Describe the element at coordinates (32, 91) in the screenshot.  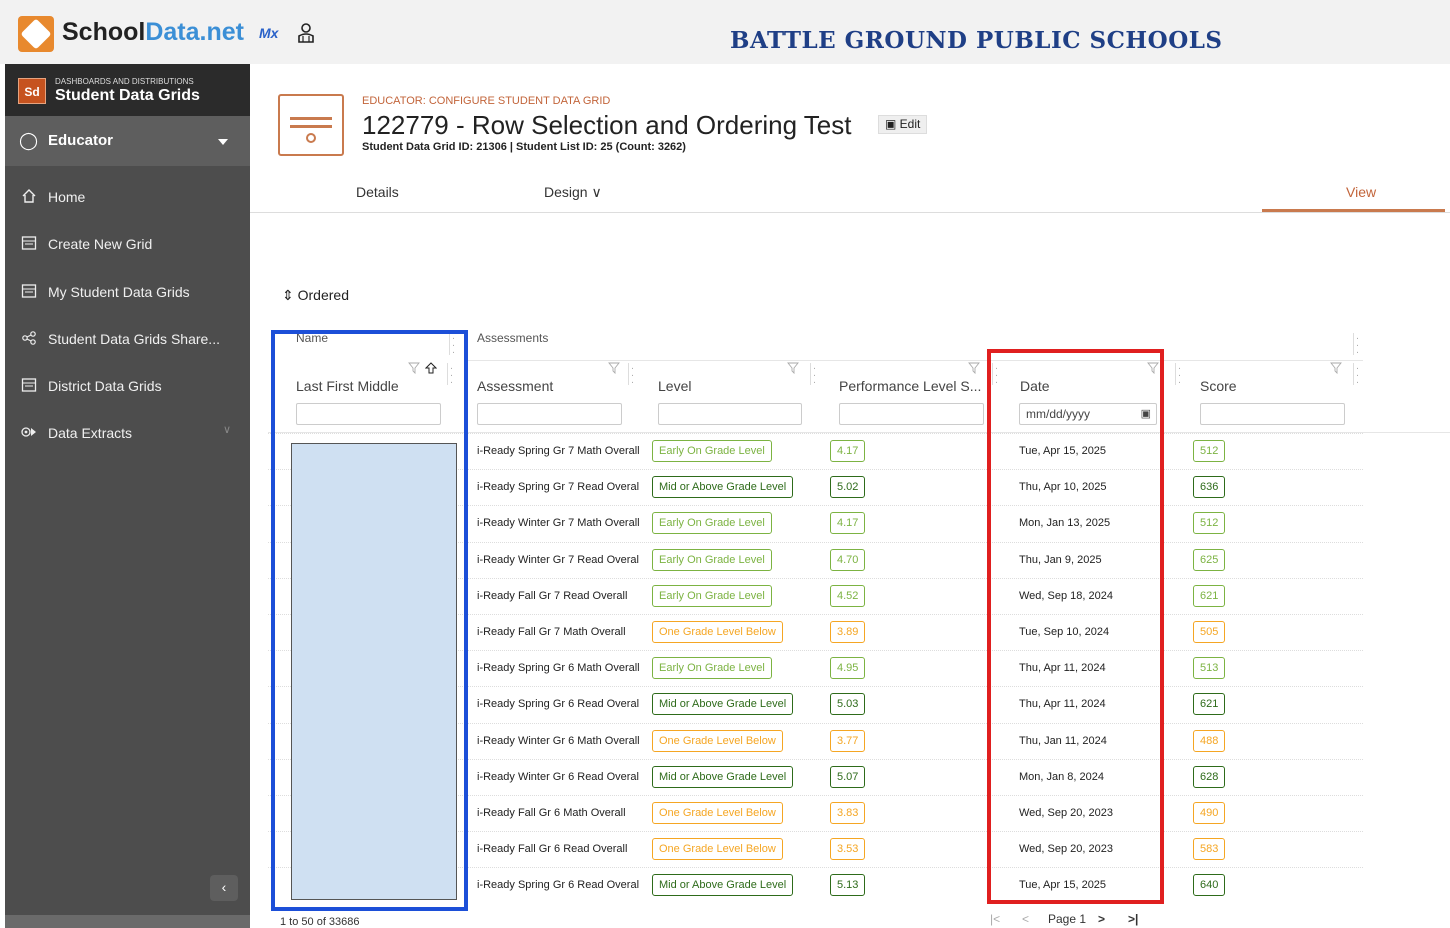
I see `sd-badge-icon: Sd` at that location.